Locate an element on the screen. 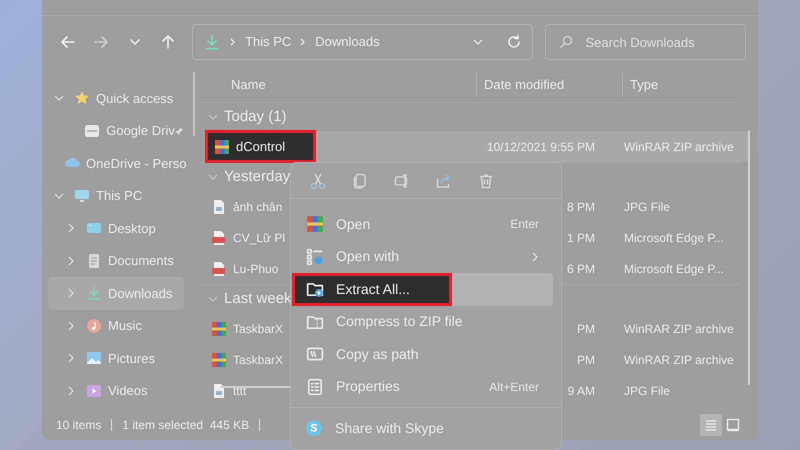 The image size is (800, 450). file-name: CV_Lữ Pl is located at coordinates (259, 238).